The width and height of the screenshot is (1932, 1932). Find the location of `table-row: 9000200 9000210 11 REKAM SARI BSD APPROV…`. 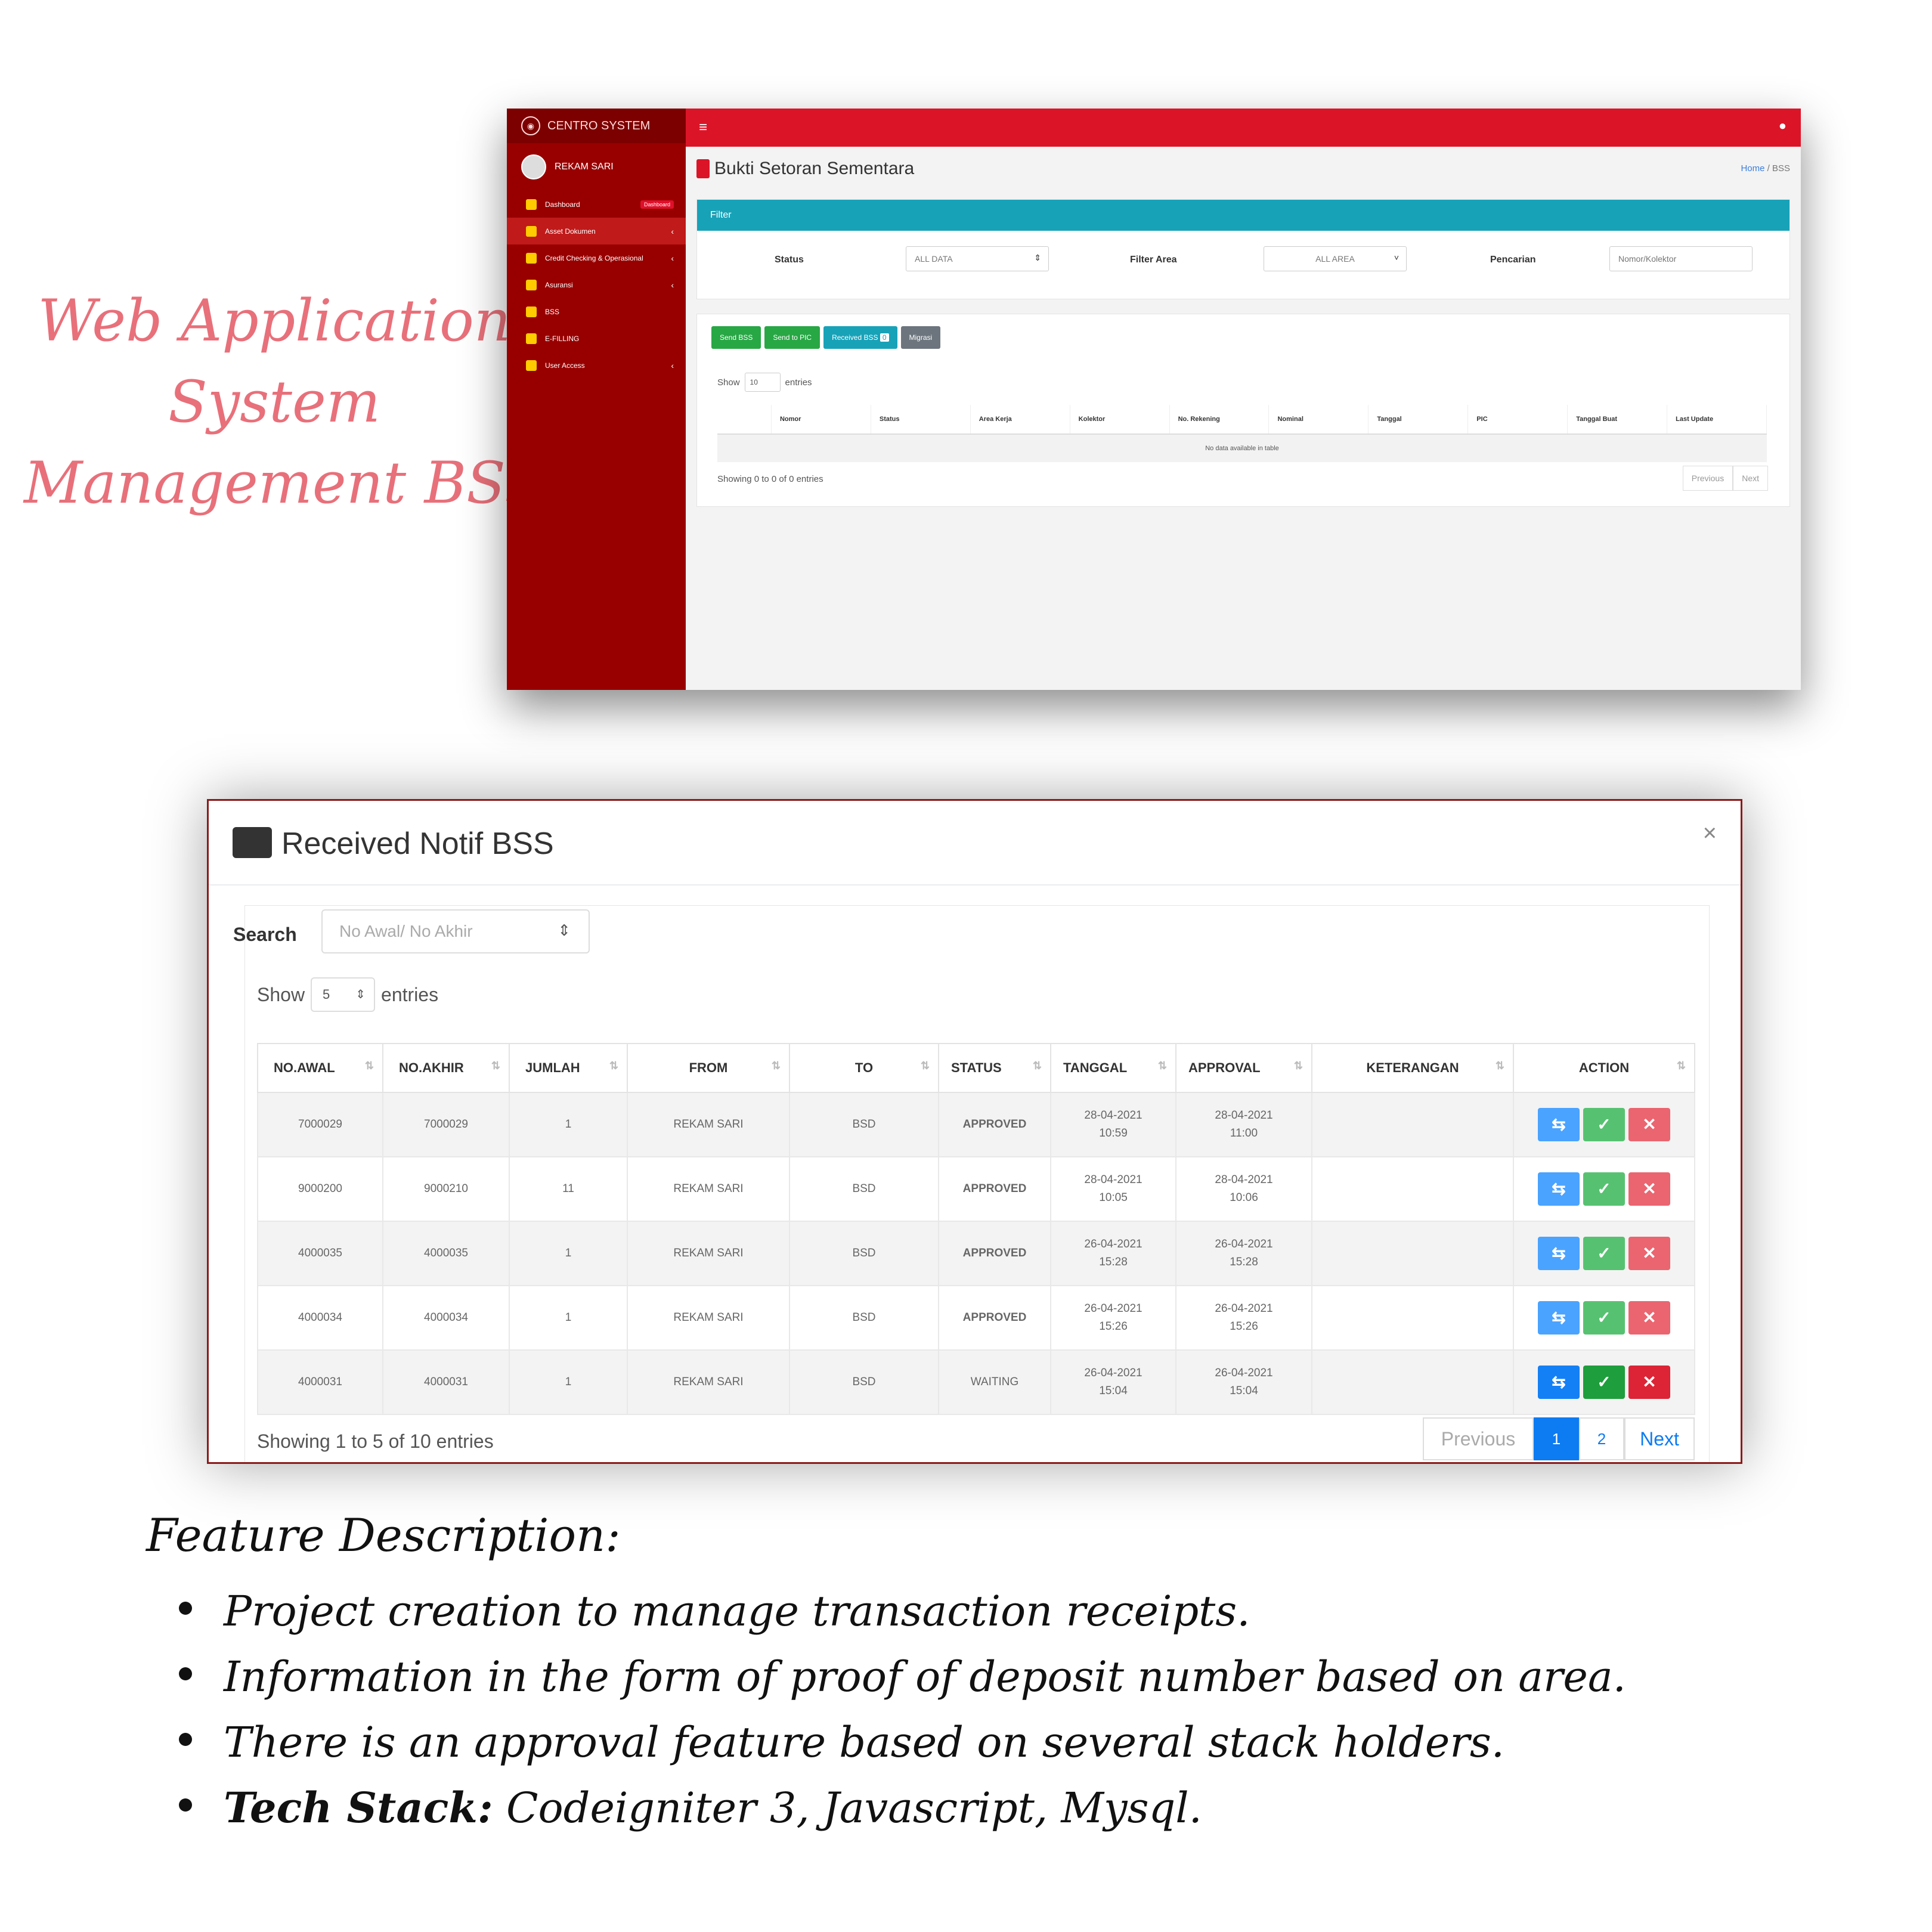

table-row: 9000200 9000210 11 REKAM SARI BSD APPROV… is located at coordinates (976, 1189).